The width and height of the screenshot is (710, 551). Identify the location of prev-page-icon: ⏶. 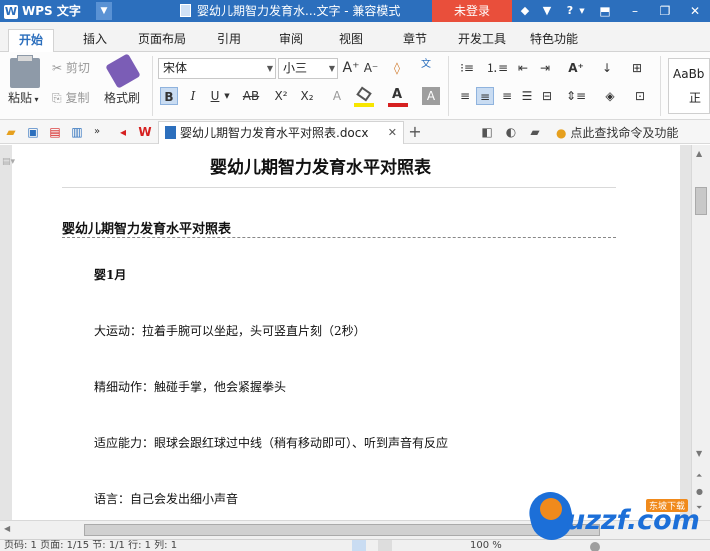
(699, 476).